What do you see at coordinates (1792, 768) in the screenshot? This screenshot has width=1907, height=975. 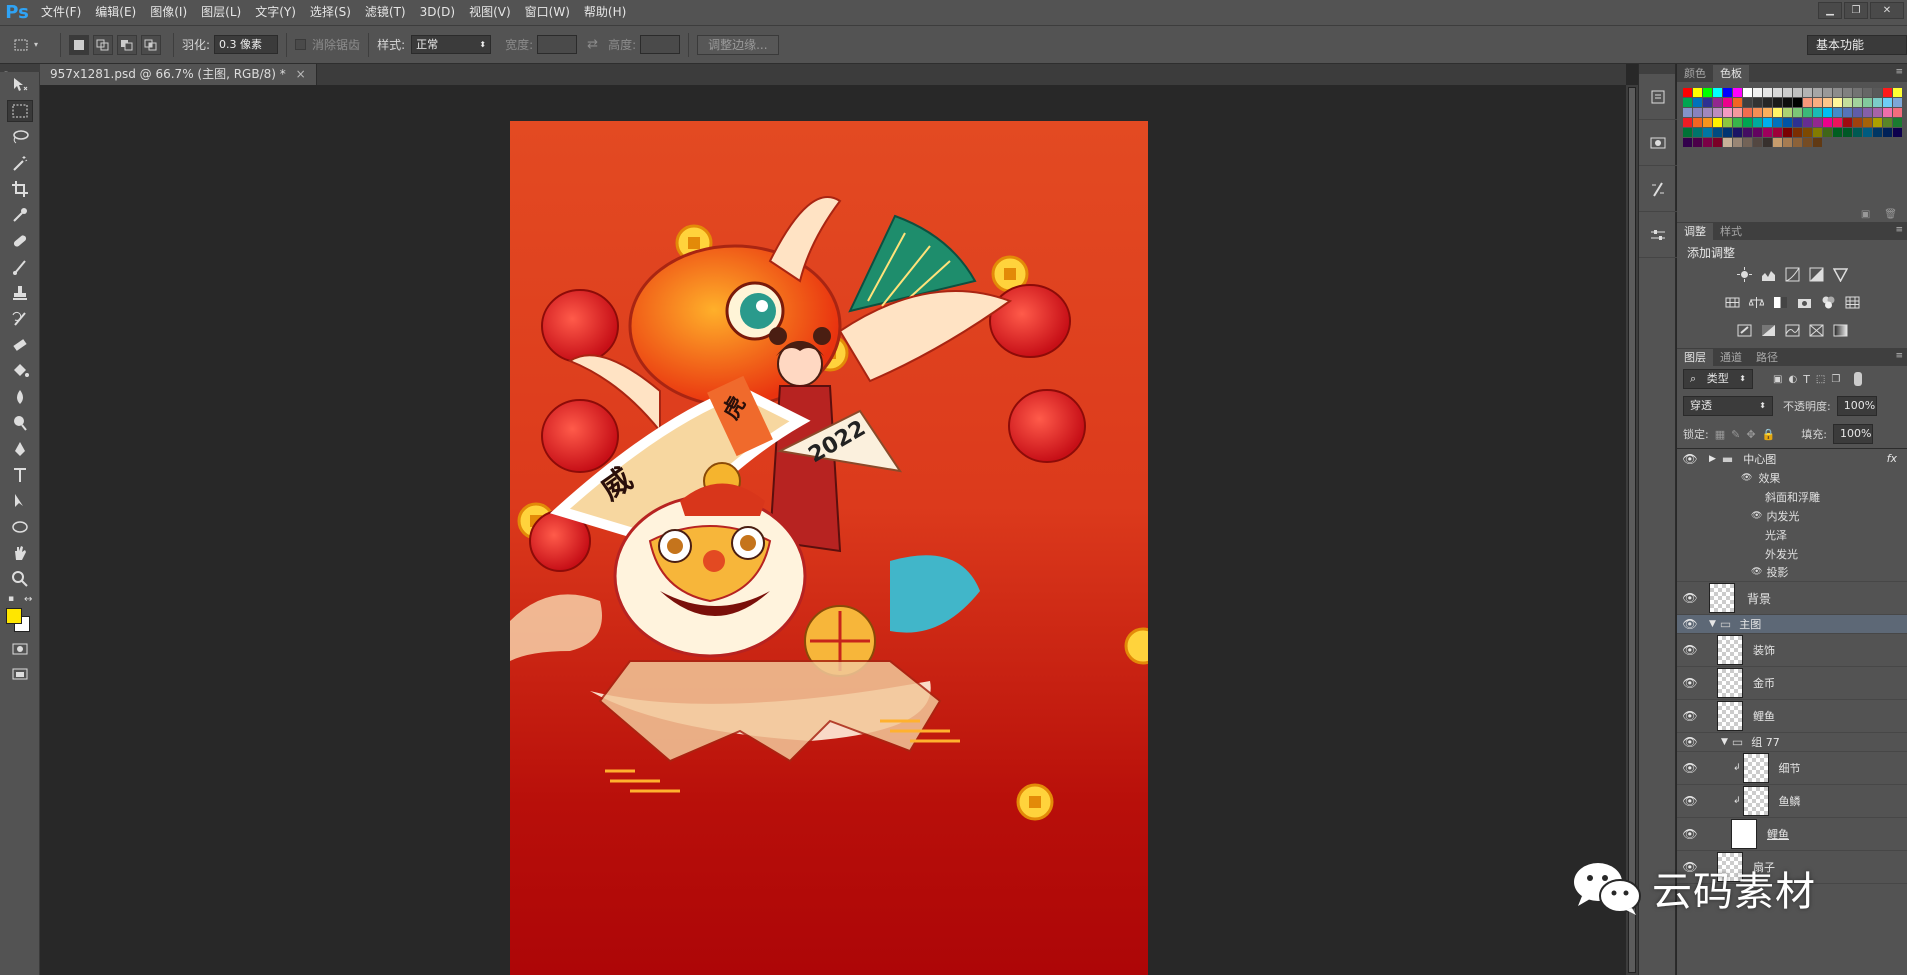 I see `layer-detail: 👁 ↲ 细节` at bounding box center [1792, 768].